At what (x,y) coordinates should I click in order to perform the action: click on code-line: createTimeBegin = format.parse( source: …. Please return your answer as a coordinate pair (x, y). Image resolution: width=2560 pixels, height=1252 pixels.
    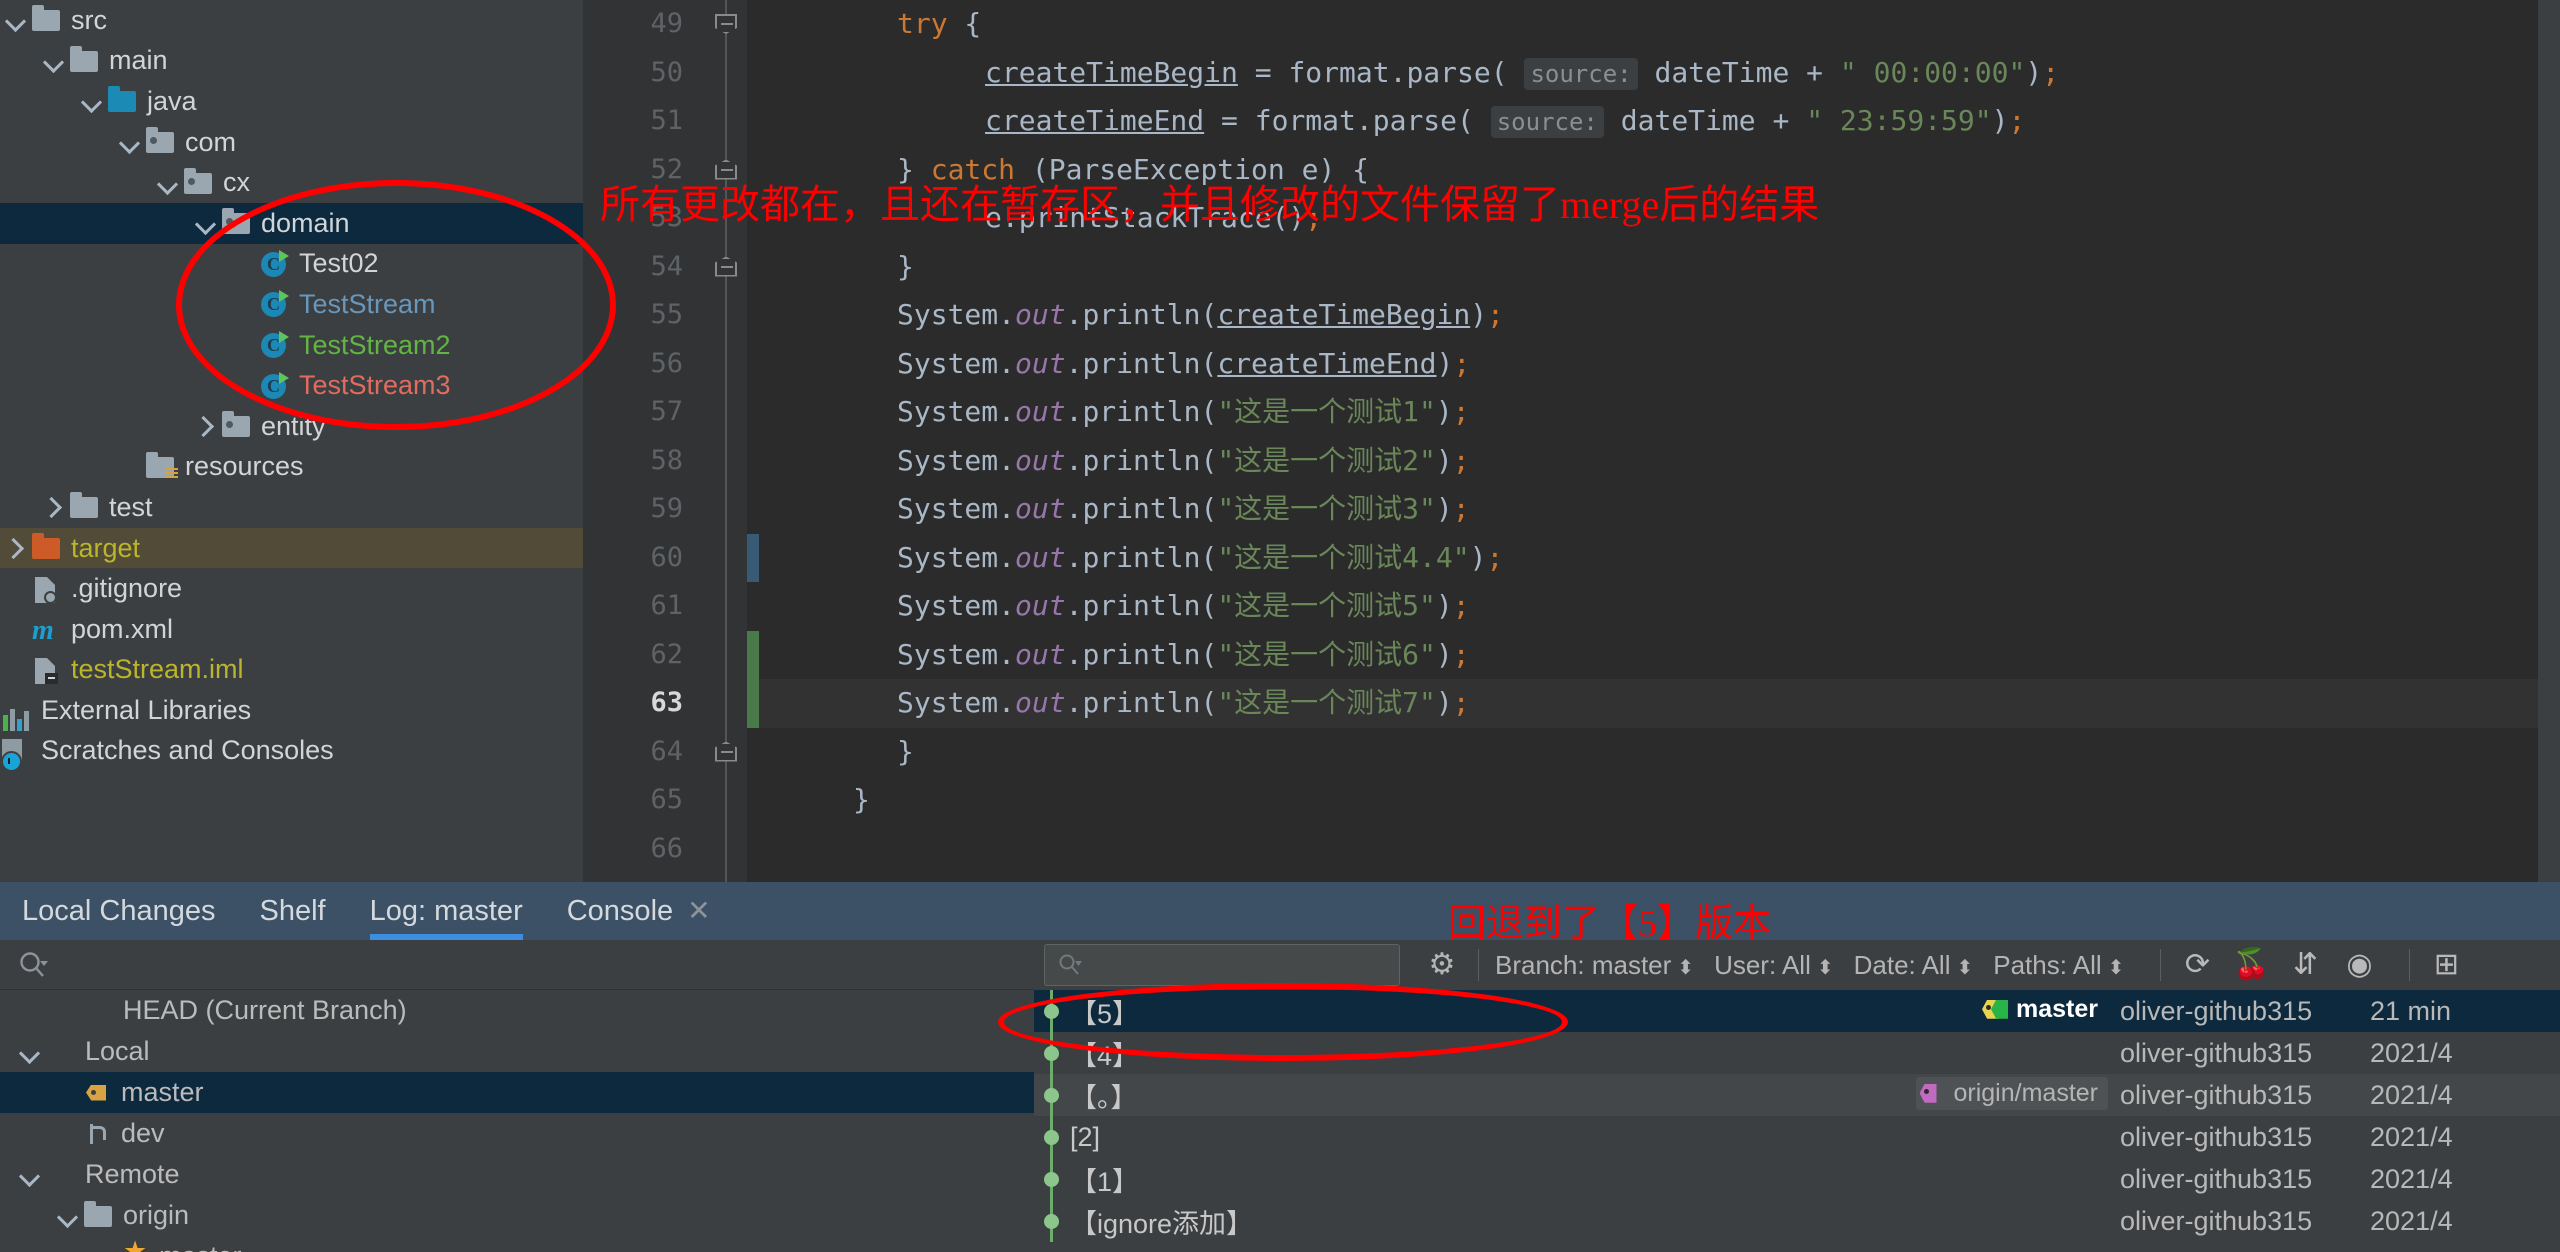
    Looking at the image, I should click on (1659, 73).